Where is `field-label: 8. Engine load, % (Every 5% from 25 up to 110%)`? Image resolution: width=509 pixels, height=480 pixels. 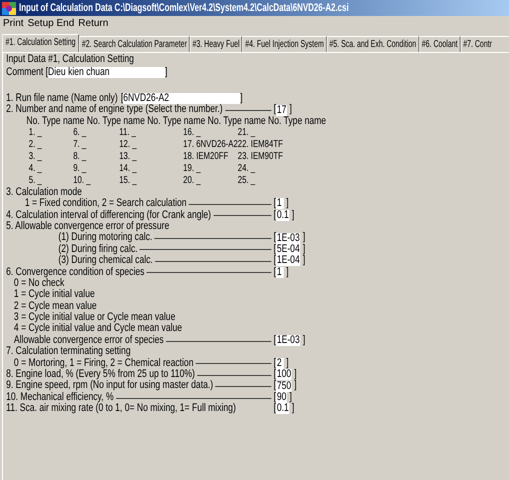 field-label: 8. Engine load, % (Every 5% from 25 up to 110%) is located at coordinates (100, 374).